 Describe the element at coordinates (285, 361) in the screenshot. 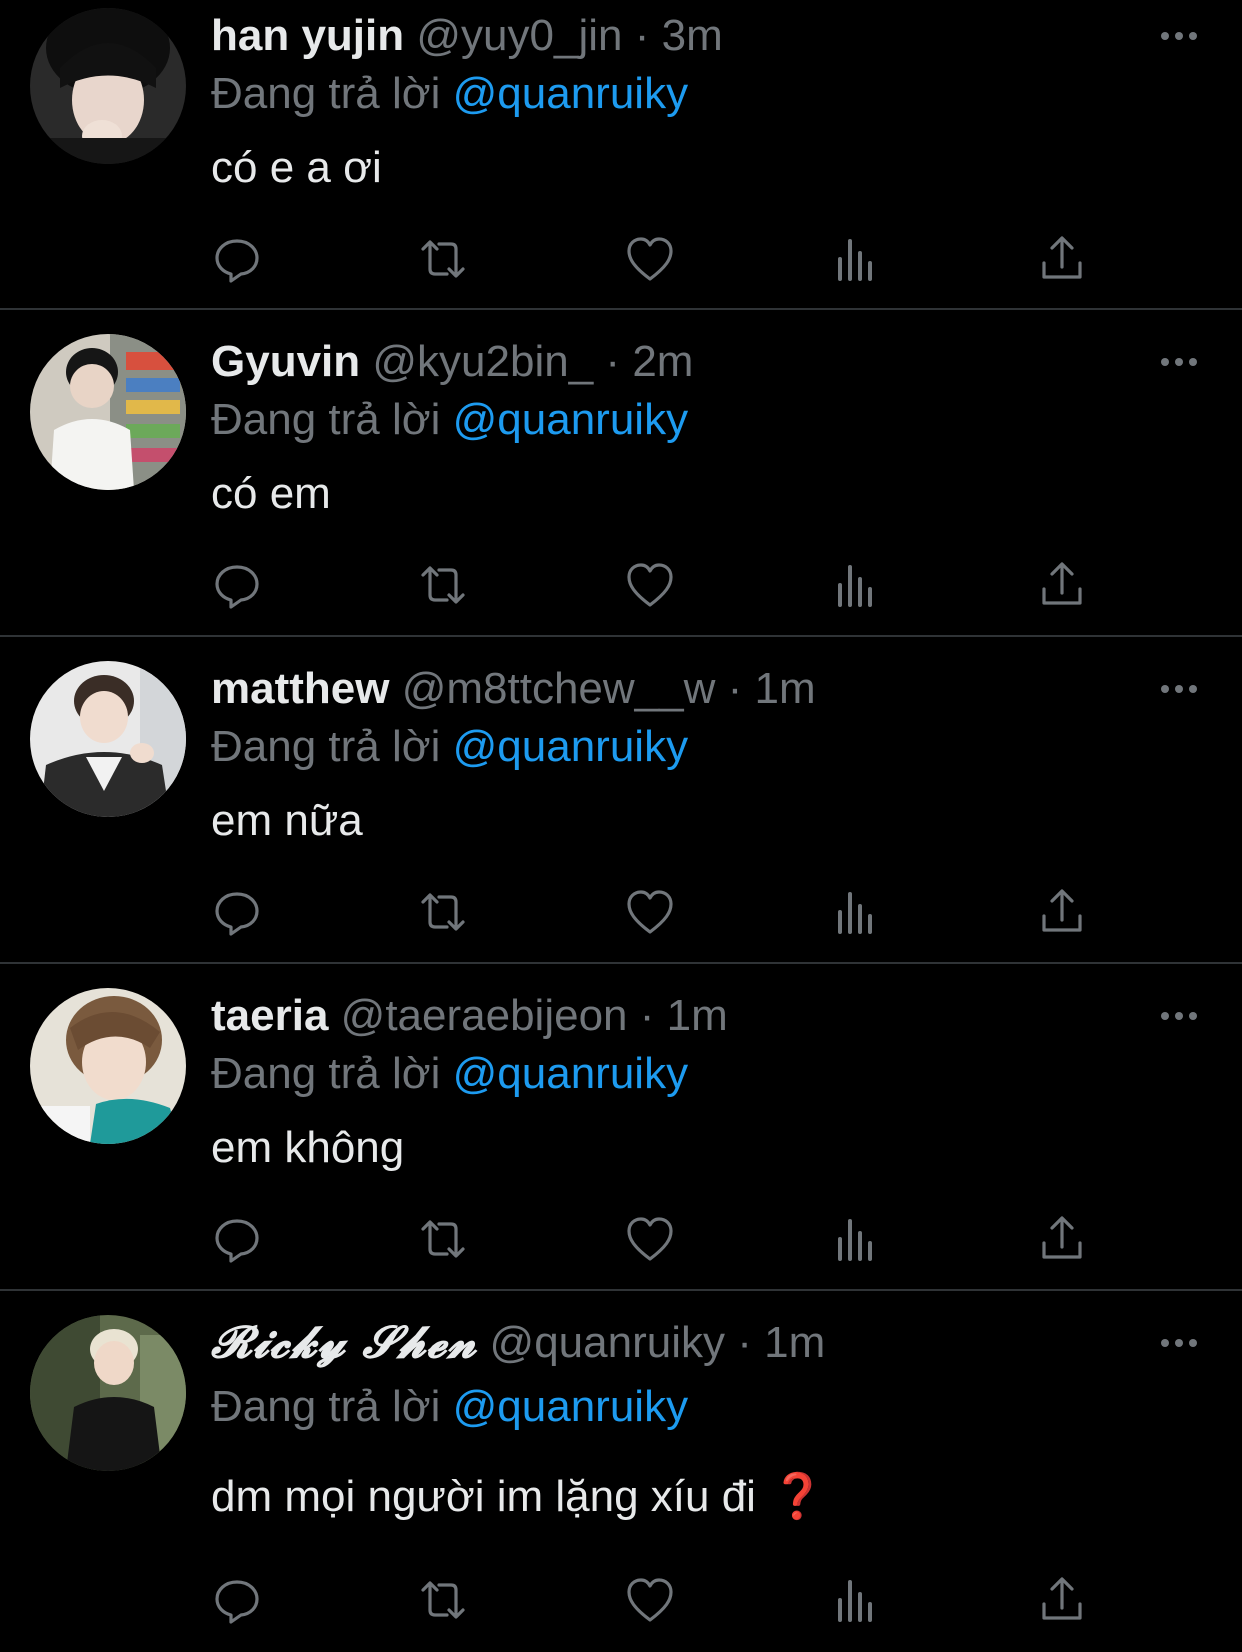

I see `display-name: Gyuvin` at that location.